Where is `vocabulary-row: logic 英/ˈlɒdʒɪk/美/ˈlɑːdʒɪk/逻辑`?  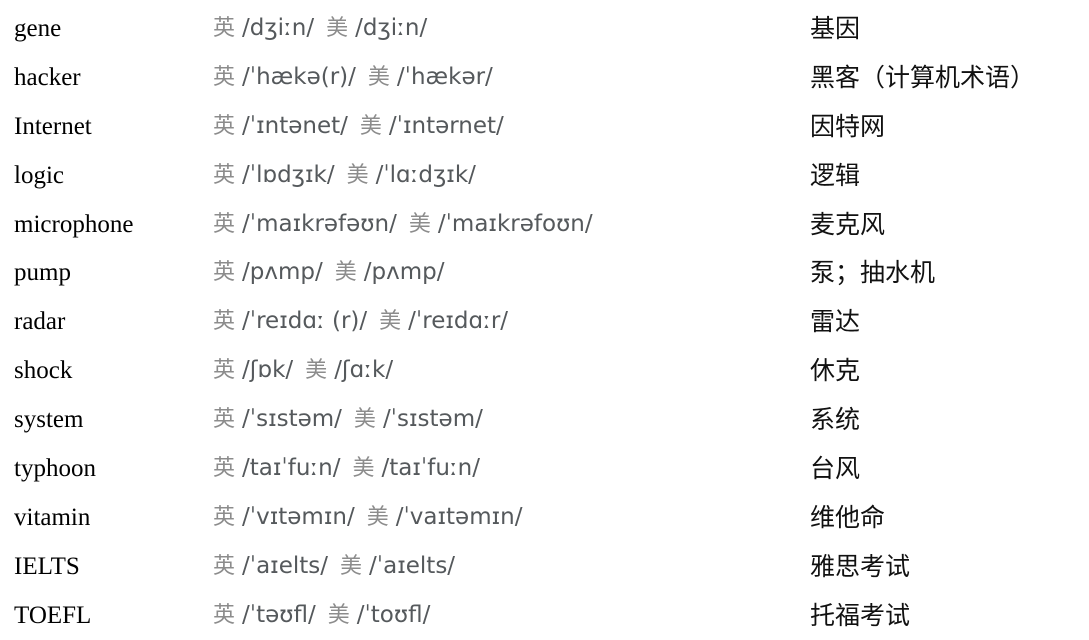
vocabulary-row: logic 英/ˈlɒdʒɪk/美/ˈlɑːdʒɪk/逻辑 is located at coordinates (544, 175).